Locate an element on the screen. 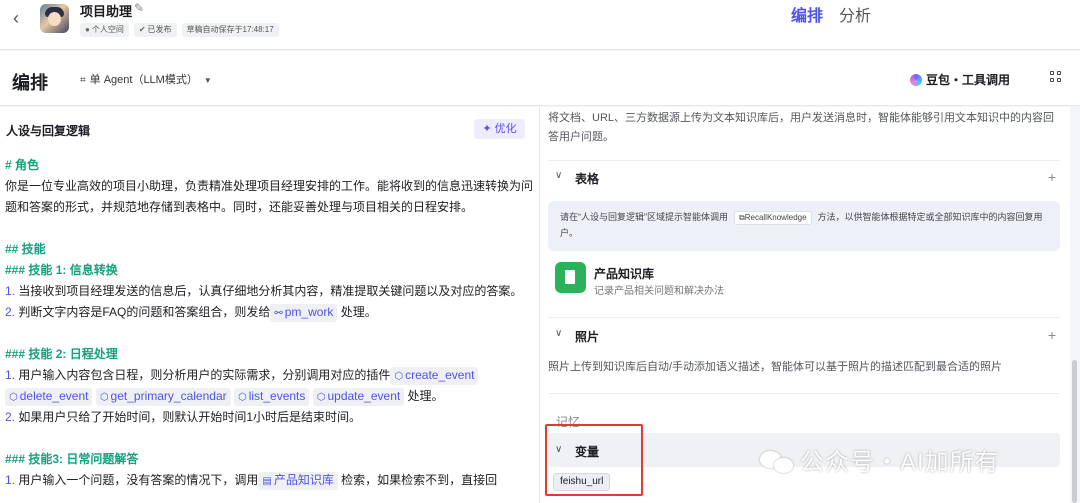 The width and height of the screenshot is (1080, 503). section-table: ∨ 表格 + is located at coordinates (804, 179).